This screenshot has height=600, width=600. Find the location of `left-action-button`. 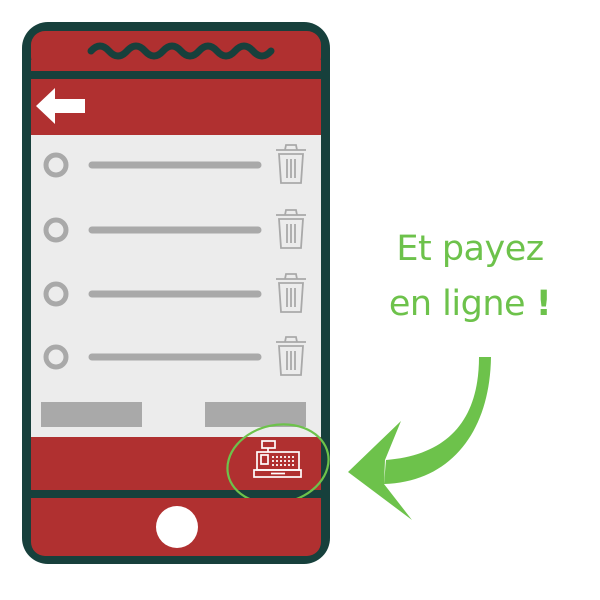

left-action-button is located at coordinates (91, 414).